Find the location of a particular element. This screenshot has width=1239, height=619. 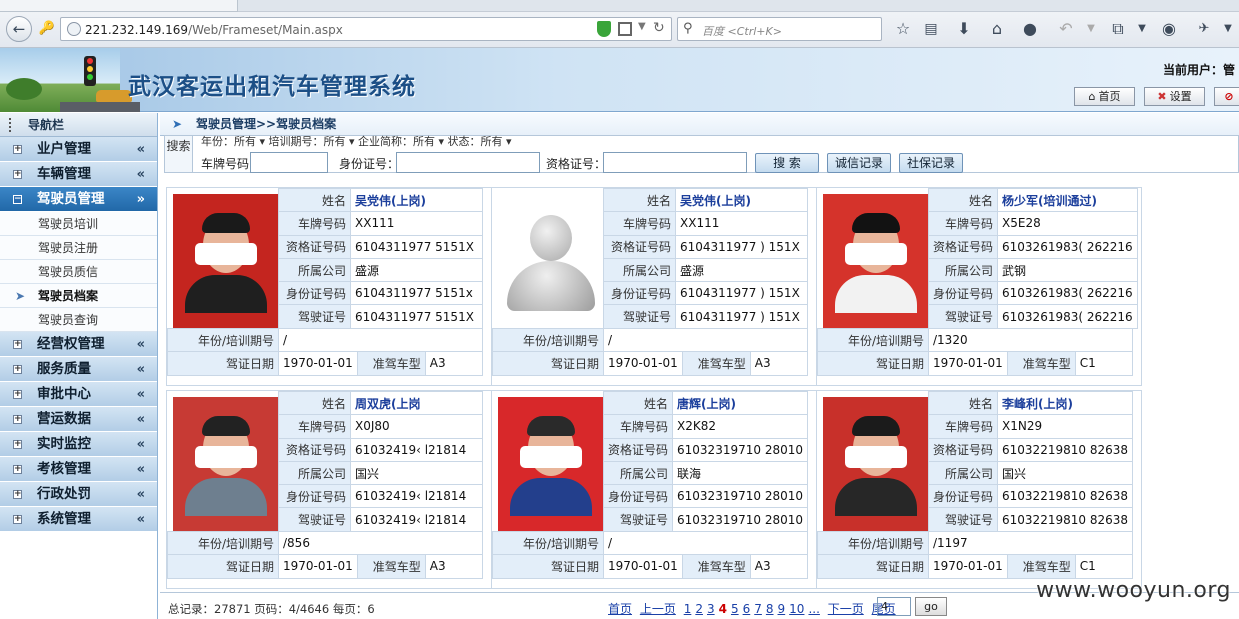

go-button: go is located at coordinates (931, 606).